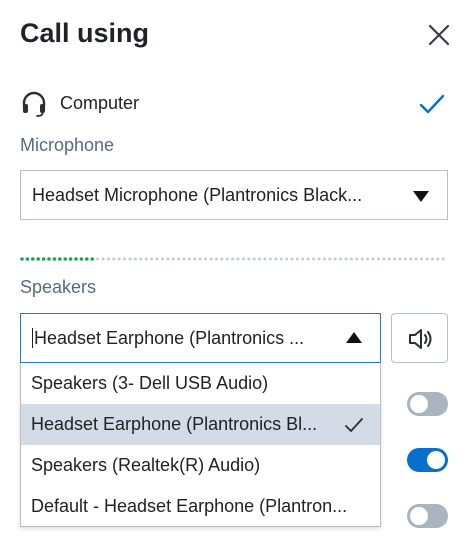 Image resolution: width=474 pixels, height=540 pixels. What do you see at coordinates (99, 103) in the screenshot?
I see `computer-option-label: Computer` at bounding box center [99, 103].